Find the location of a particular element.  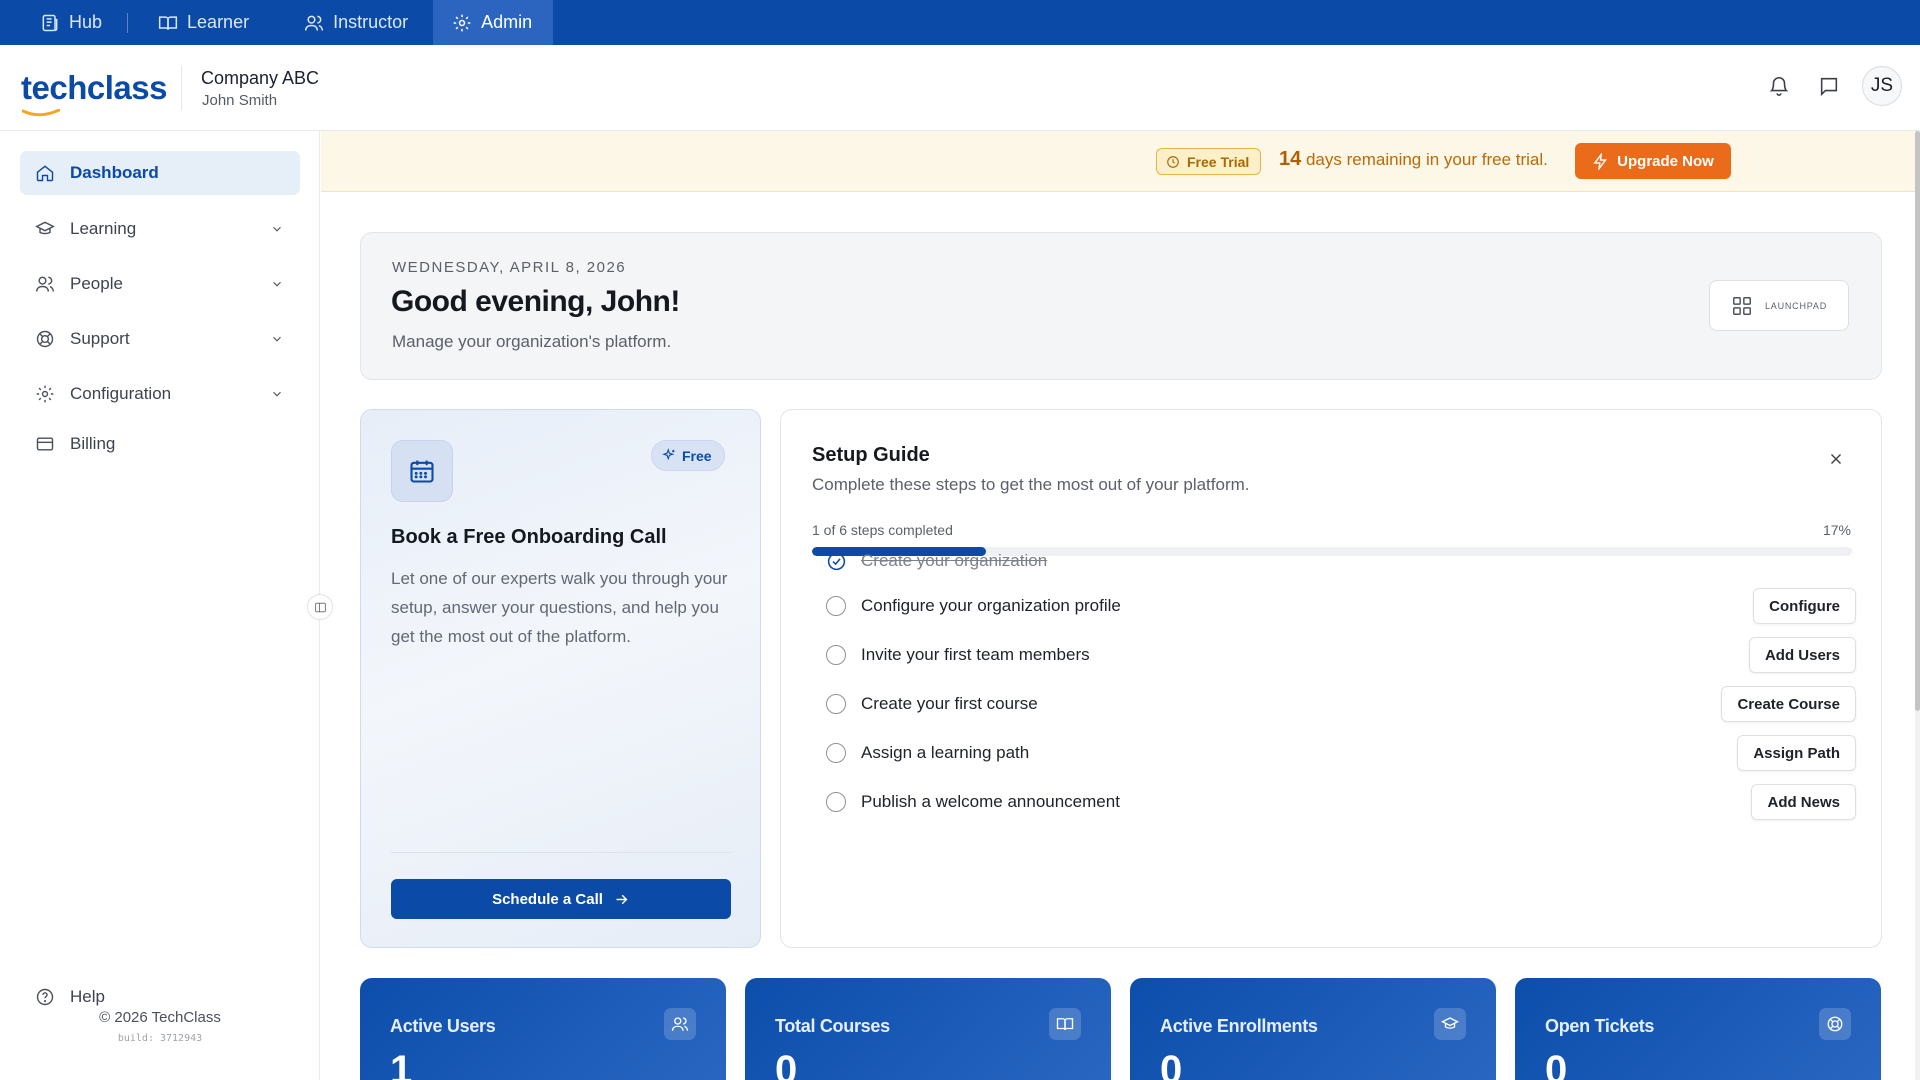

sparkles-icon is located at coordinates (668, 454).